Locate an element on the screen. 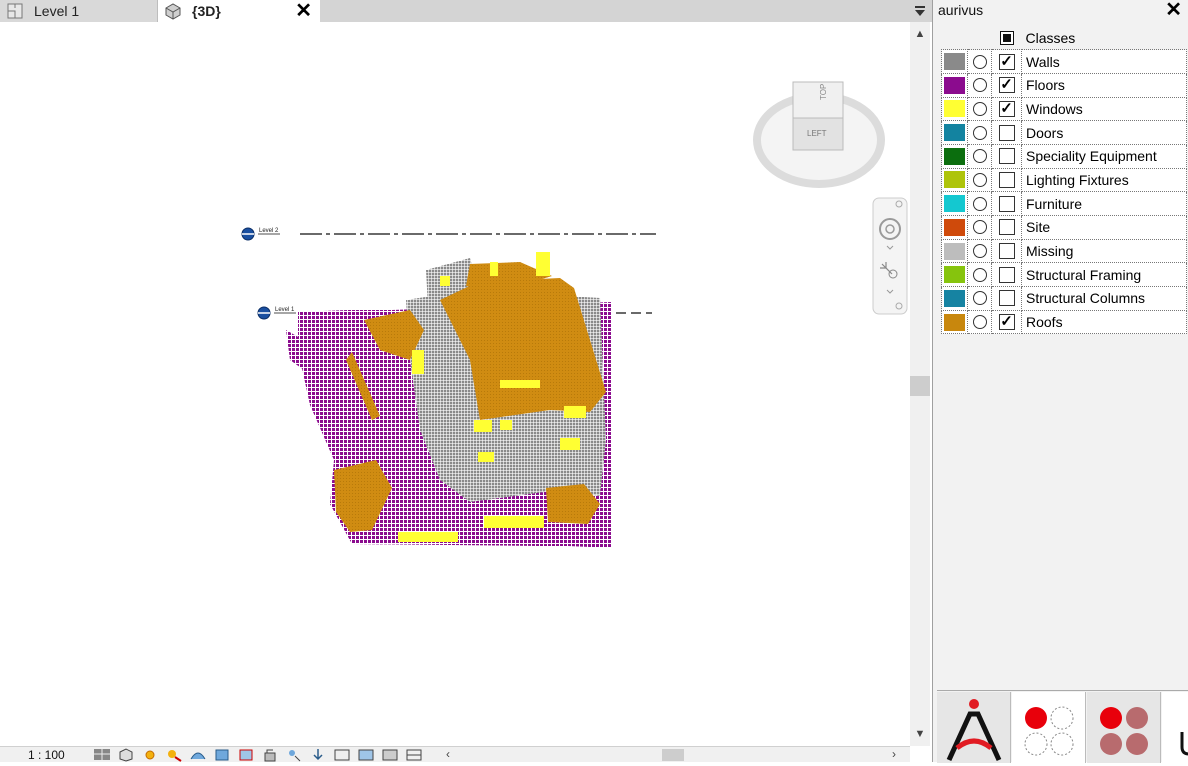 This screenshot has width=1188, height=766. classes-header-row: Classes is located at coordinates (1064, 38).